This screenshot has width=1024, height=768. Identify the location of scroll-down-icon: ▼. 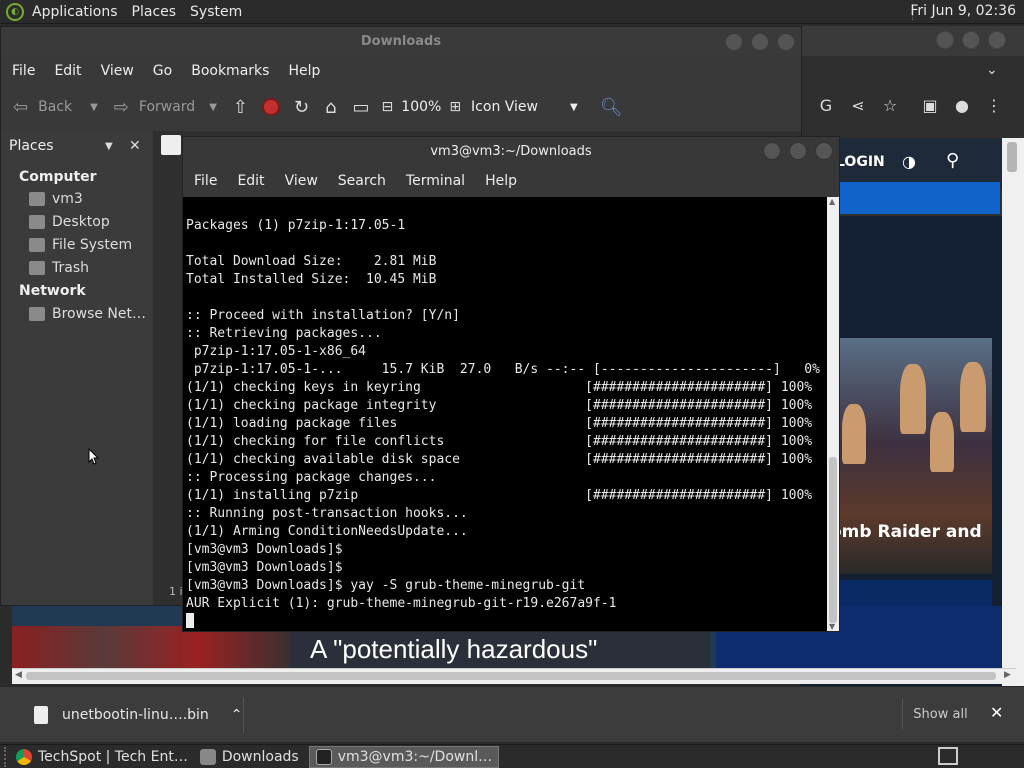
(832, 626).